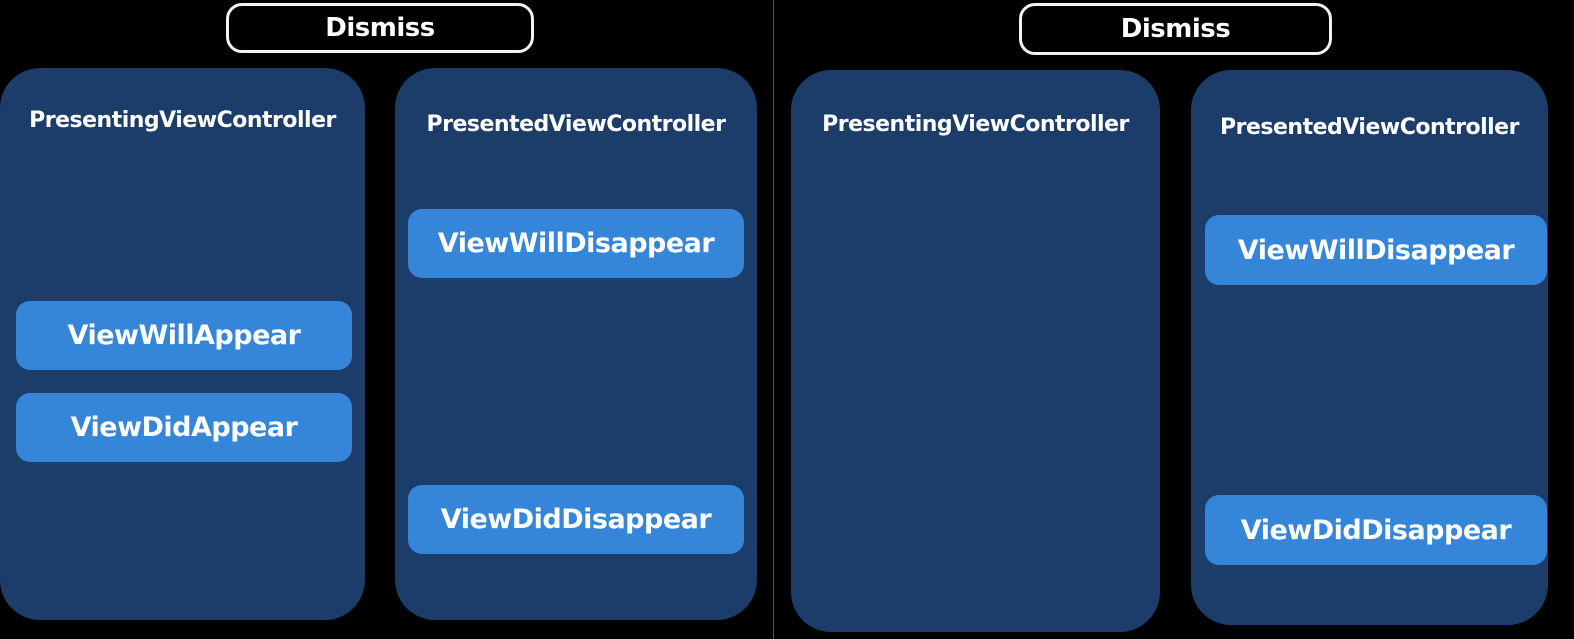 The width and height of the screenshot is (1574, 639). Describe the element at coordinates (184, 335) in the screenshot. I see `event-view-will-appear: ViewWillAppear` at that location.